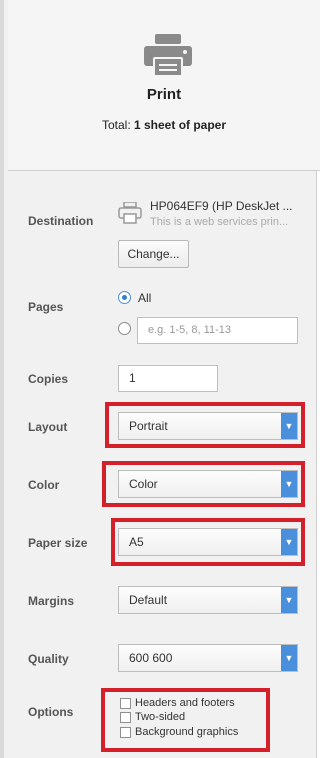 This screenshot has height=758, width=320. I want to click on margins-select: Default ▼, so click(208, 600).